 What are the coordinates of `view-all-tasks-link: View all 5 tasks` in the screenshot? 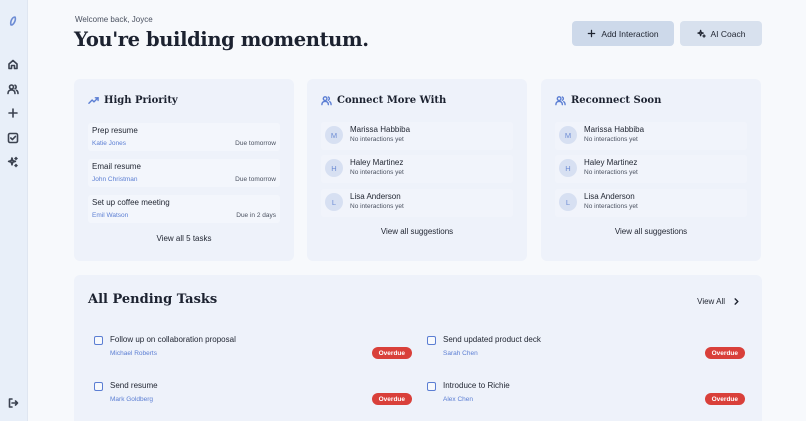 It's located at (184, 238).